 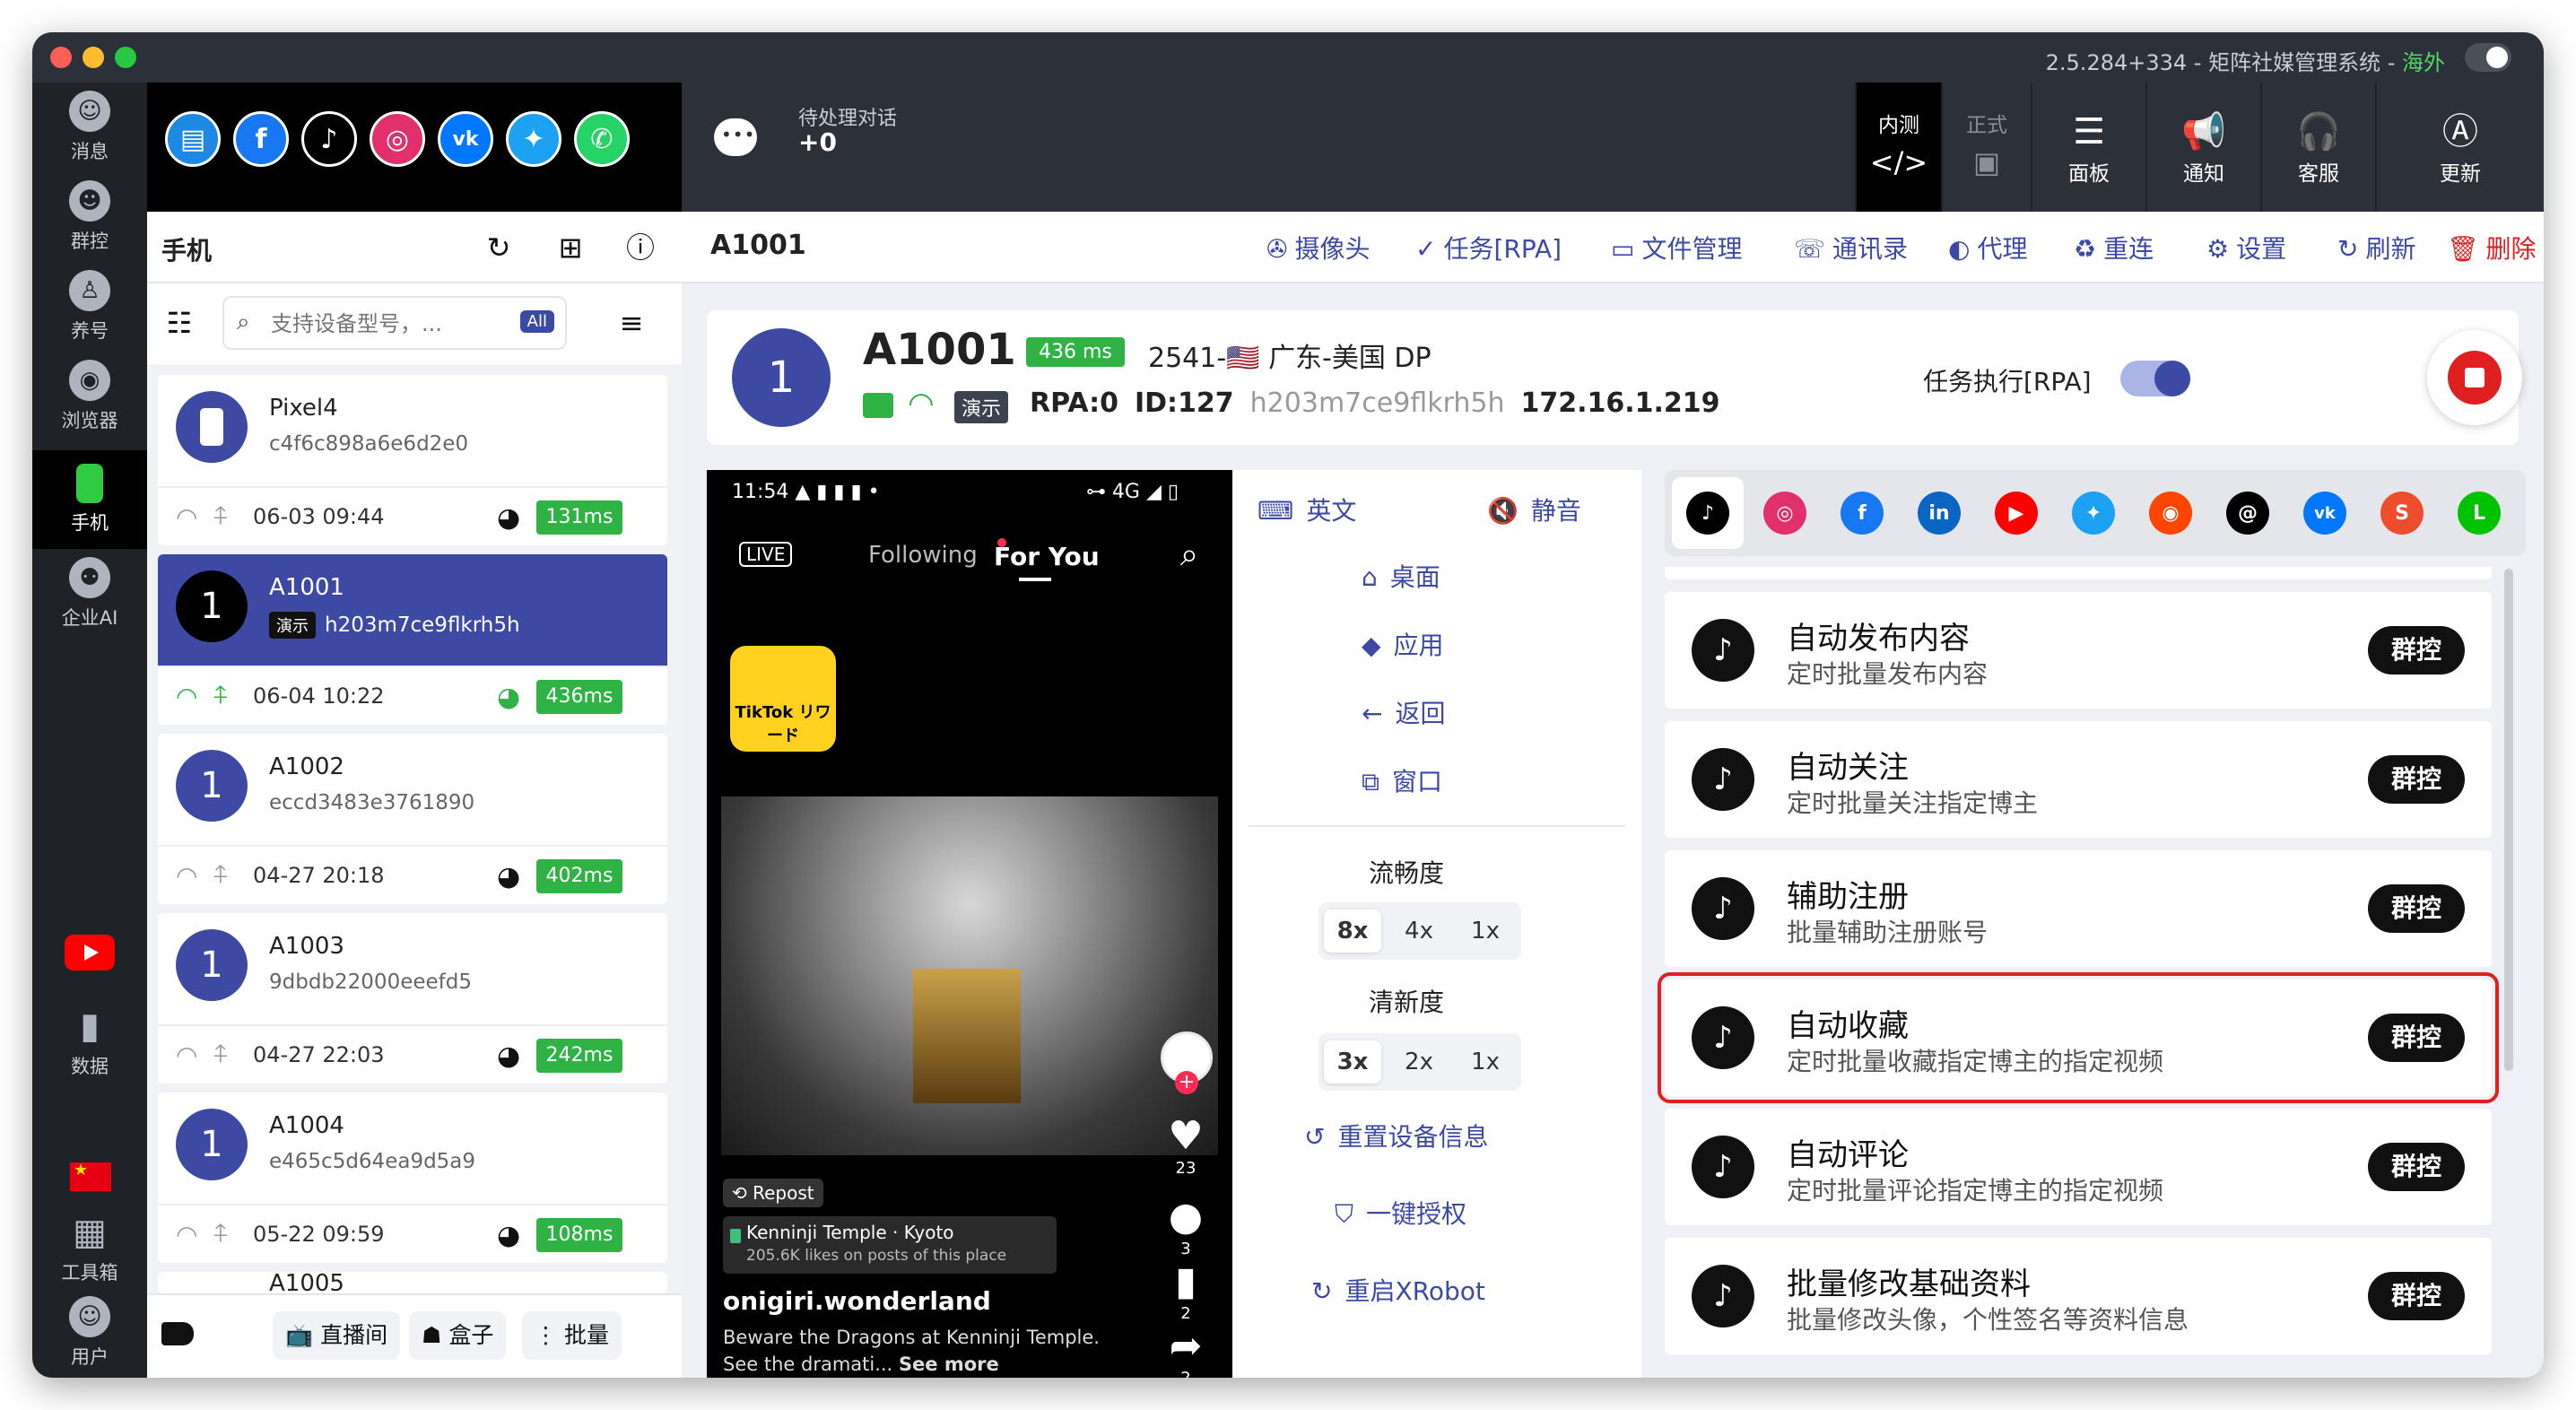 What do you see at coordinates (640, 247) in the screenshot?
I see `info-icon: ⓘ` at bounding box center [640, 247].